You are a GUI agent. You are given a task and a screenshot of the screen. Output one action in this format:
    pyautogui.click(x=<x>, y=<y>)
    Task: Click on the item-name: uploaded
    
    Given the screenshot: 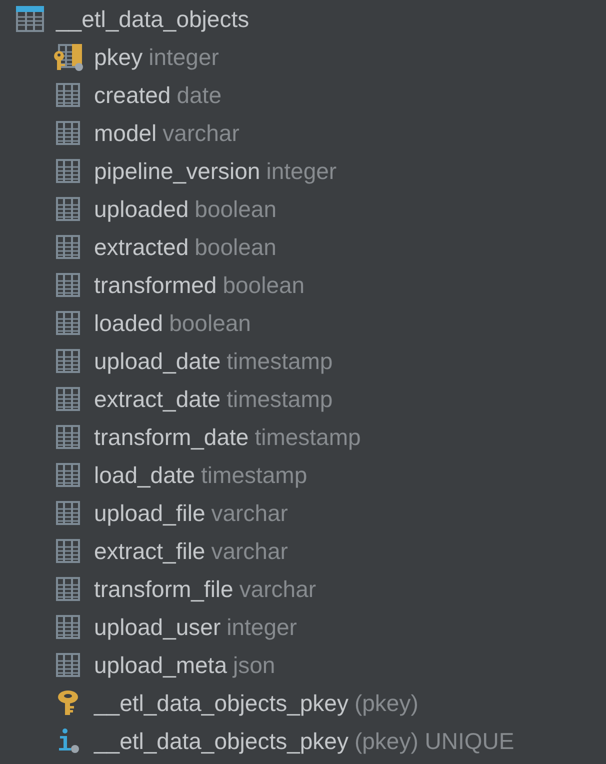 What is the action you would take?
    pyautogui.click(x=141, y=209)
    